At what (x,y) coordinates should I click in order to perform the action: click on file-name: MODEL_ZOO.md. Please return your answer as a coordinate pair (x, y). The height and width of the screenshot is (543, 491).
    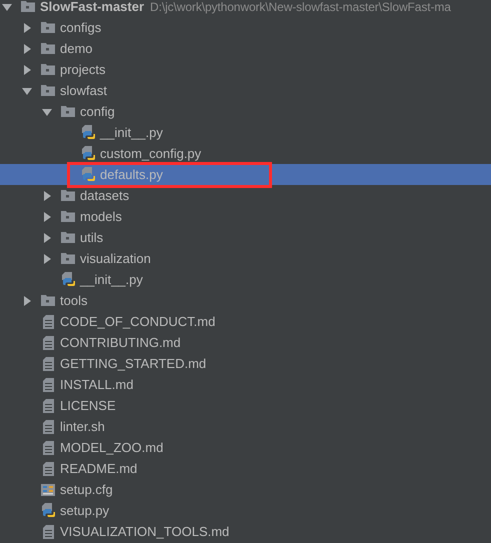
    Looking at the image, I should click on (112, 447).